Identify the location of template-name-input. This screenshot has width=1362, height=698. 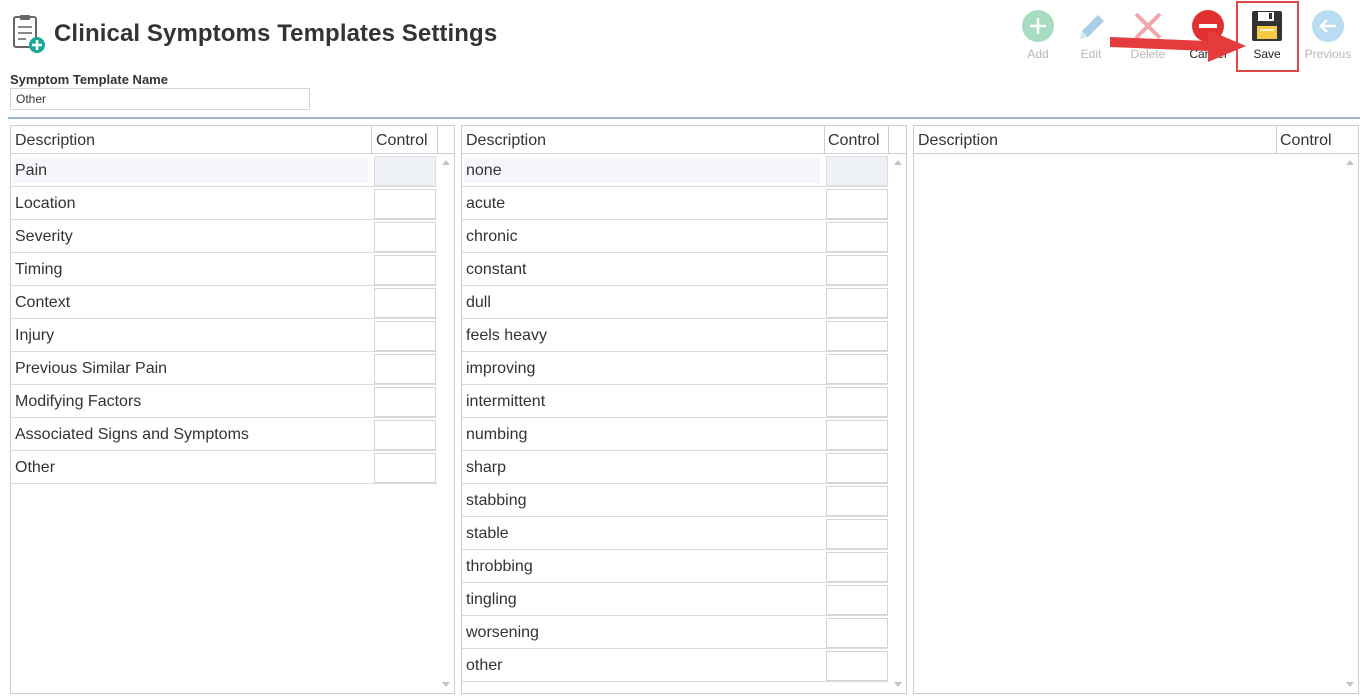
(160, 99).